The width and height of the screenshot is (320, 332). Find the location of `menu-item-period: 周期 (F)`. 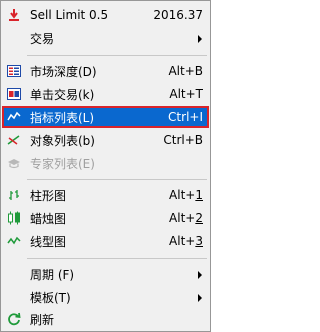

menu-item-period: 周期 (F) is located at coordinates (105, 274).